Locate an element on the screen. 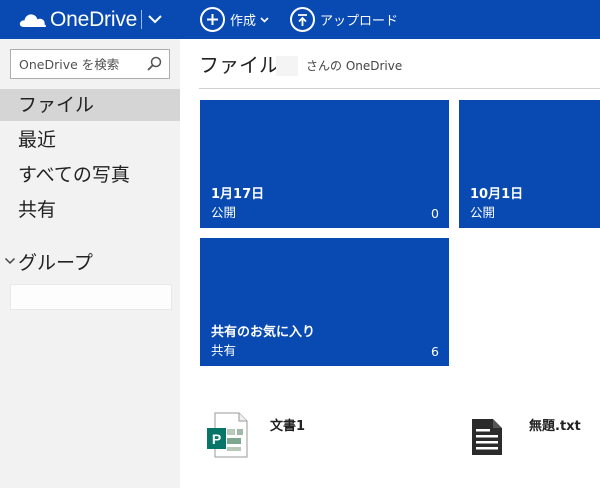  folder-count: 0 is located at coordinates (435, 213).